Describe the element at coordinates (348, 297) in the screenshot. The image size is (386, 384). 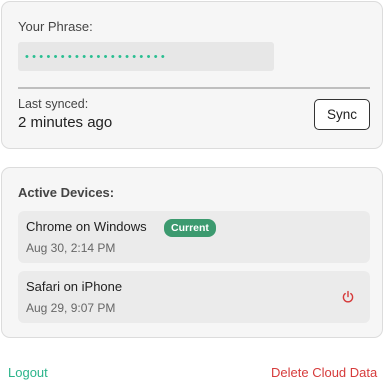
I see `power-icon` at that location.